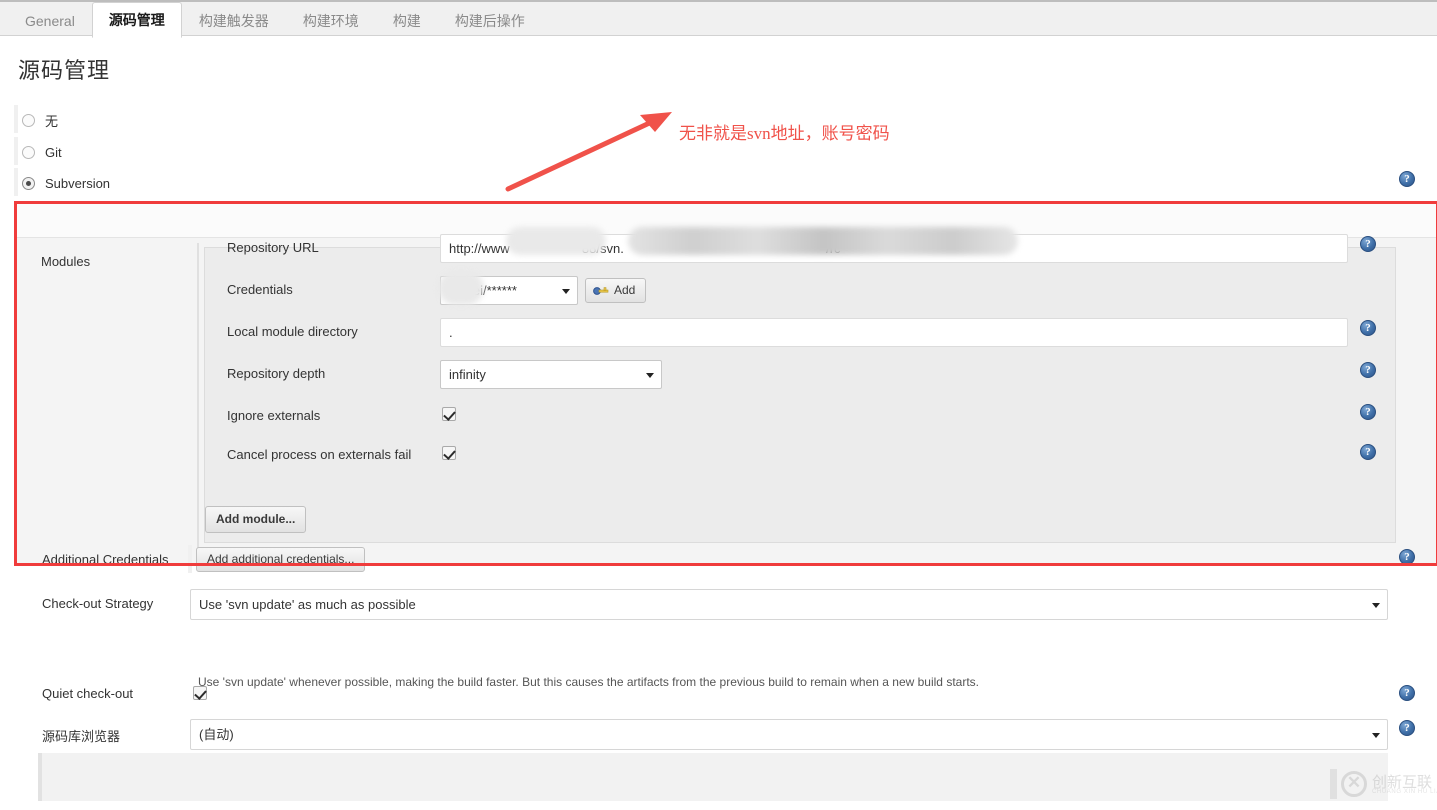 The width and height of the screenshot is (1437, 810). What do you see at coordinates (319, 454) in the screenshot?
I see `label-cancel-process-on-externals-fail: Cancel process on externals fail` at bounding box center [319, 454].